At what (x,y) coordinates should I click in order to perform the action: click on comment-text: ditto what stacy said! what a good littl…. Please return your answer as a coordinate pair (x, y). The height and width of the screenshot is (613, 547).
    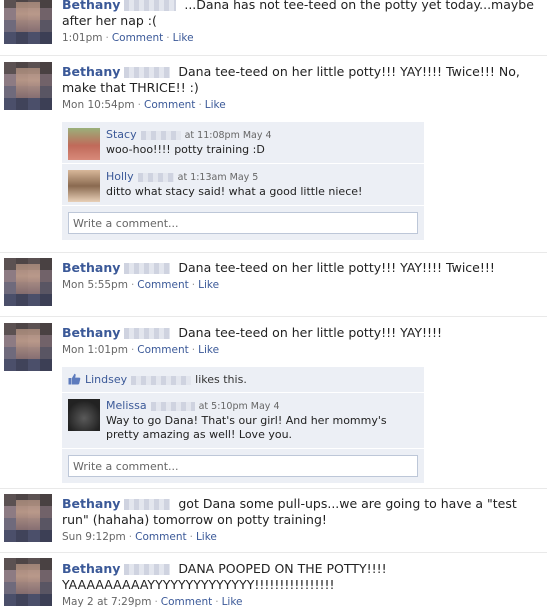
    Looking at the image, I should click on (234, 191).